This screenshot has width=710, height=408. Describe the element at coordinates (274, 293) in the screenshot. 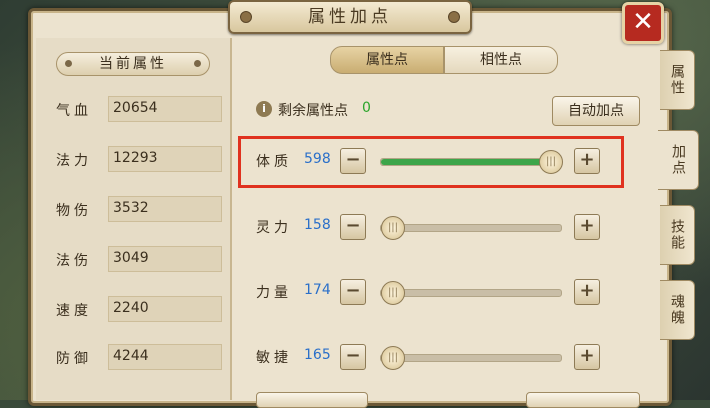

I see `attribute-label: 力量` at that location.